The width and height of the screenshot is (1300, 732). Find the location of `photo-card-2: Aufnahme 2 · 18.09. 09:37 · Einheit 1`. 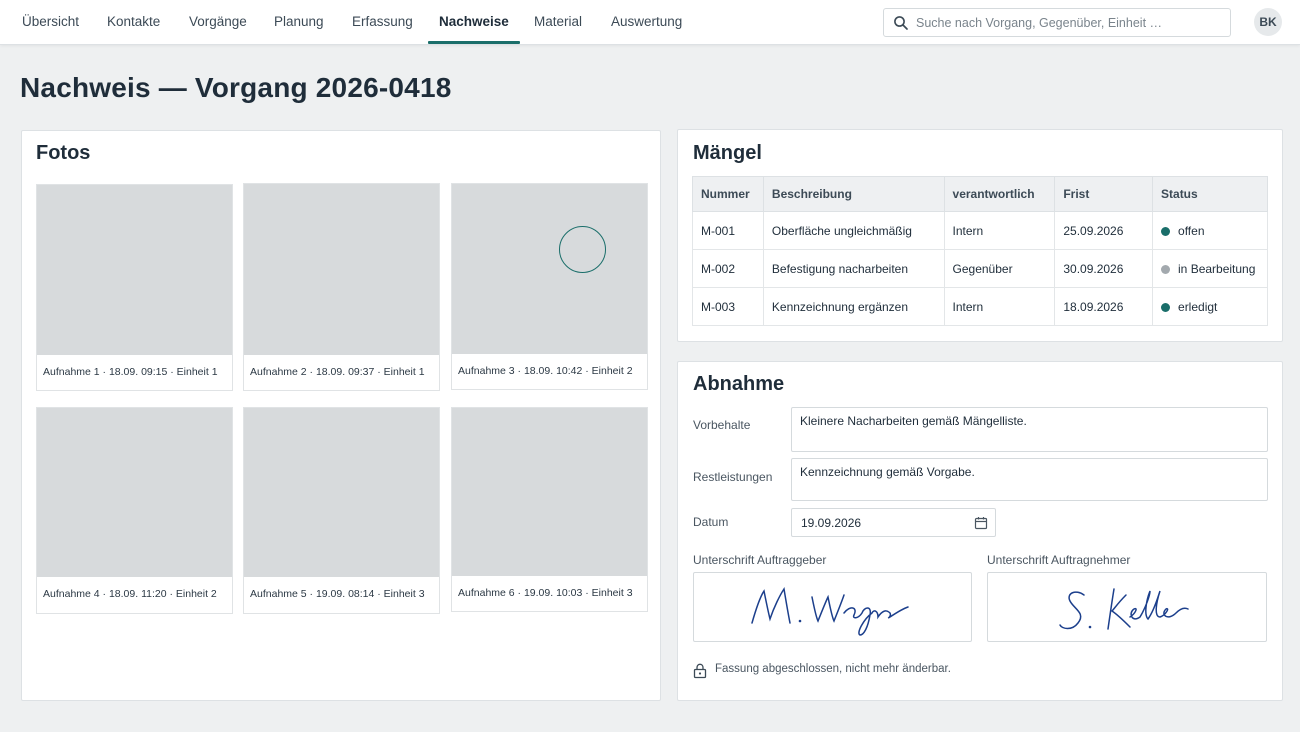

photo-card-2: Aufnahme 2 · 18.09. 09:37 · Einheit 1 is located at coordinates (341, 287).